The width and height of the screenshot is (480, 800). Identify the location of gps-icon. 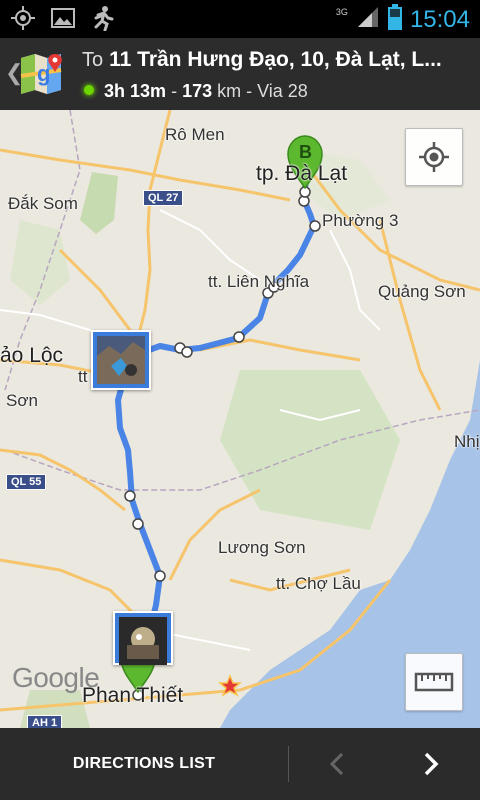
(23, 20).